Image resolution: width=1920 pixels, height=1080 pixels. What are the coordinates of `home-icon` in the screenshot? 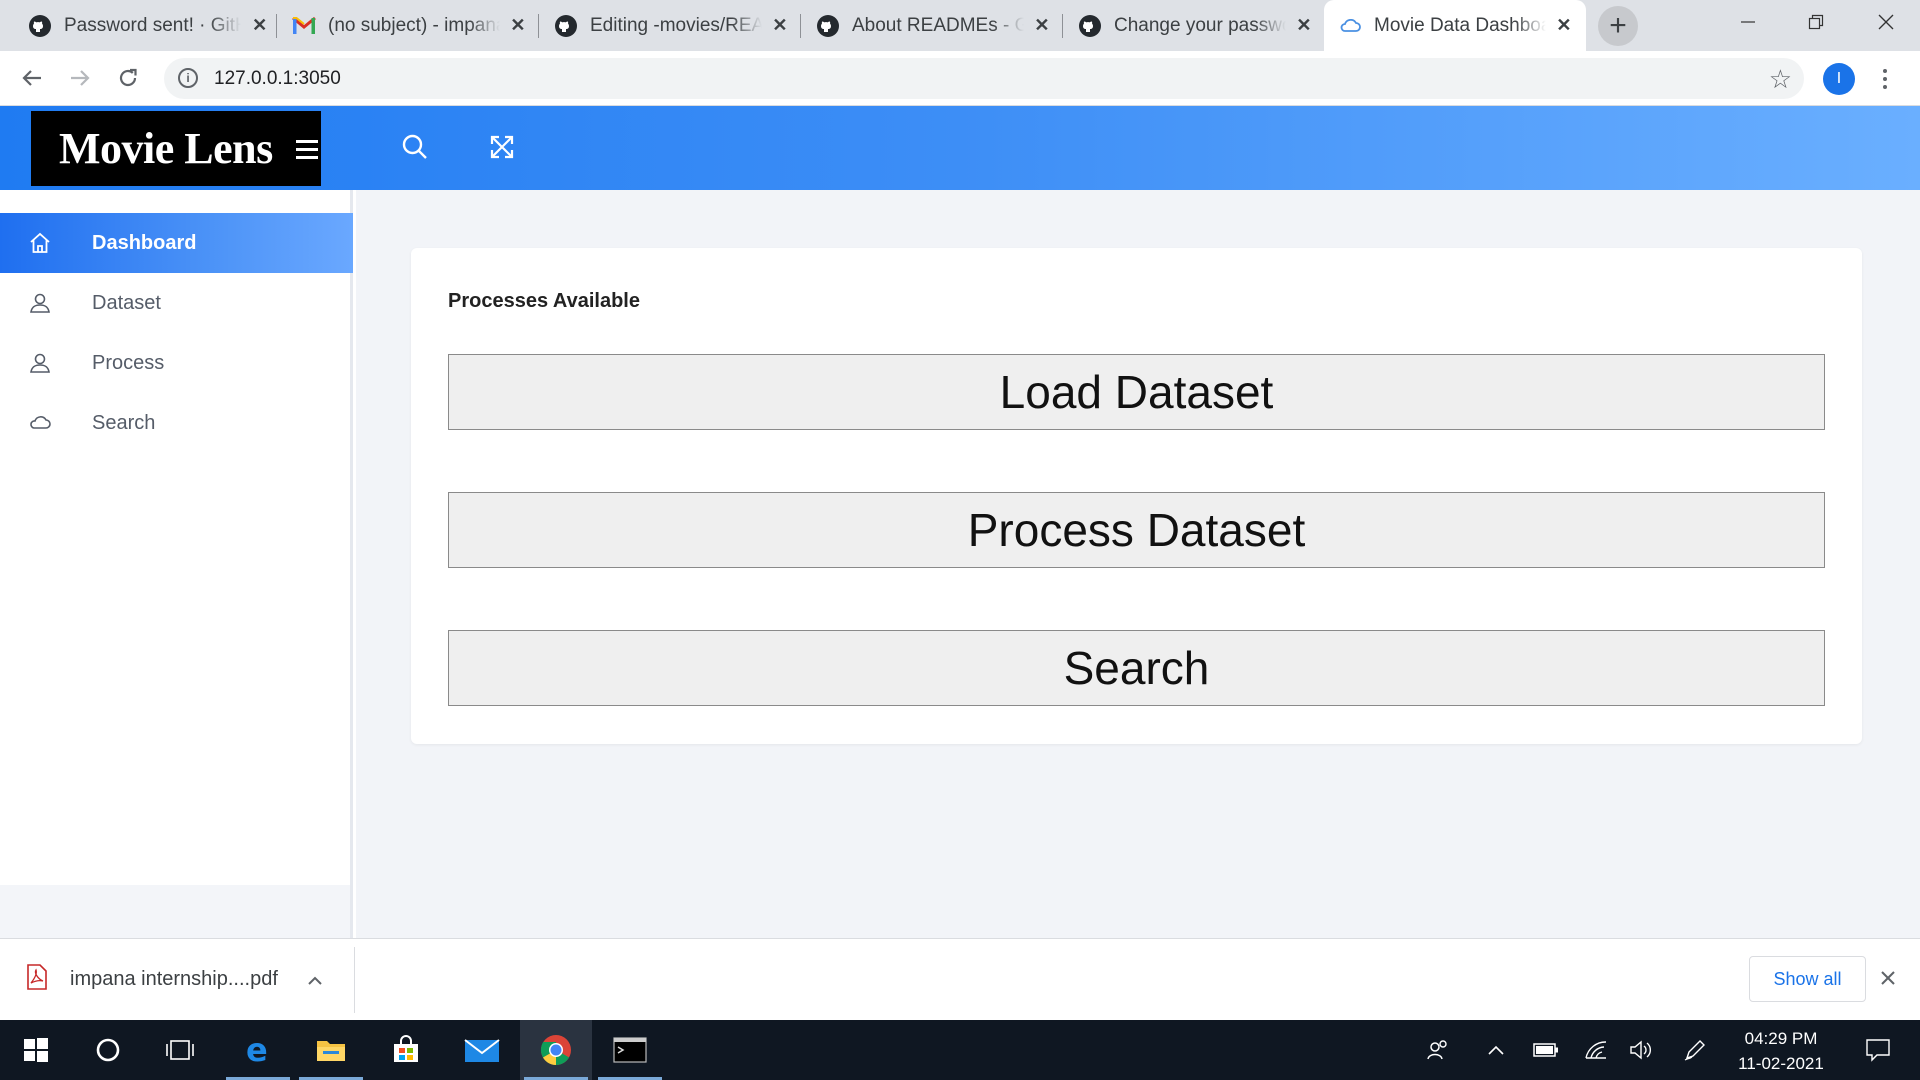 It's located at (53, 243).